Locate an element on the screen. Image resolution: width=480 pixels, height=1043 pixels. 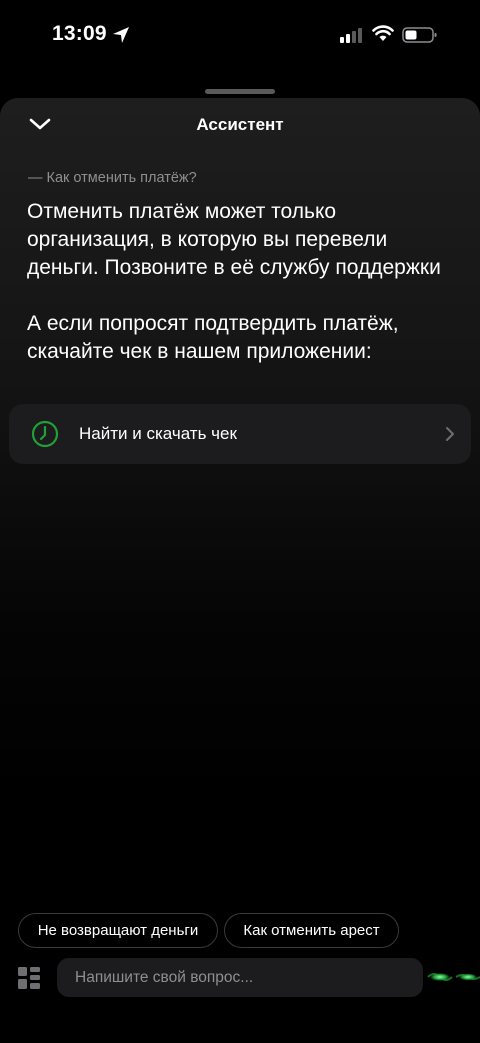
question-input-container is located at coordinates (240, 977).